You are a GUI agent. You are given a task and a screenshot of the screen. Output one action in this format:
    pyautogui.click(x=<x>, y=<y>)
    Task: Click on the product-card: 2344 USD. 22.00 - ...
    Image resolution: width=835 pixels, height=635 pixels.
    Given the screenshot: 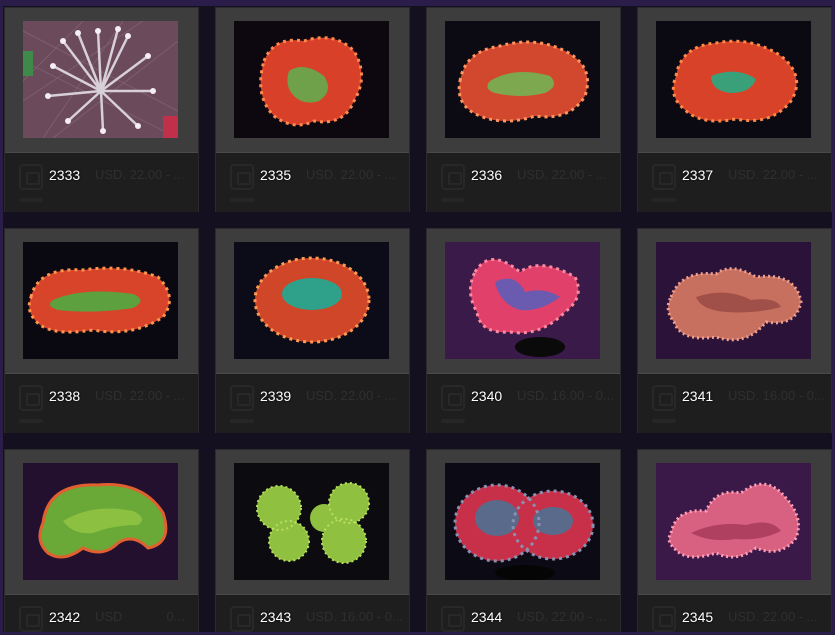 What is the action you would take?
    pyautogui.click(x=523, y=542)
    